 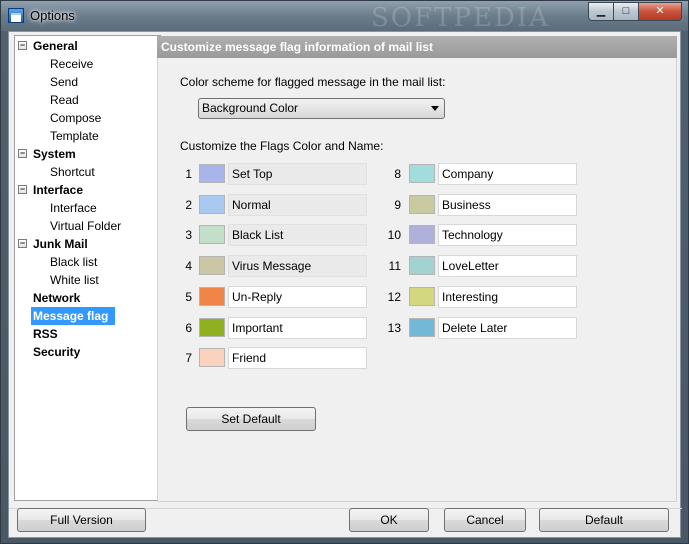 I want to click on cancel-label: Cancel, so click(x=485, y=520).